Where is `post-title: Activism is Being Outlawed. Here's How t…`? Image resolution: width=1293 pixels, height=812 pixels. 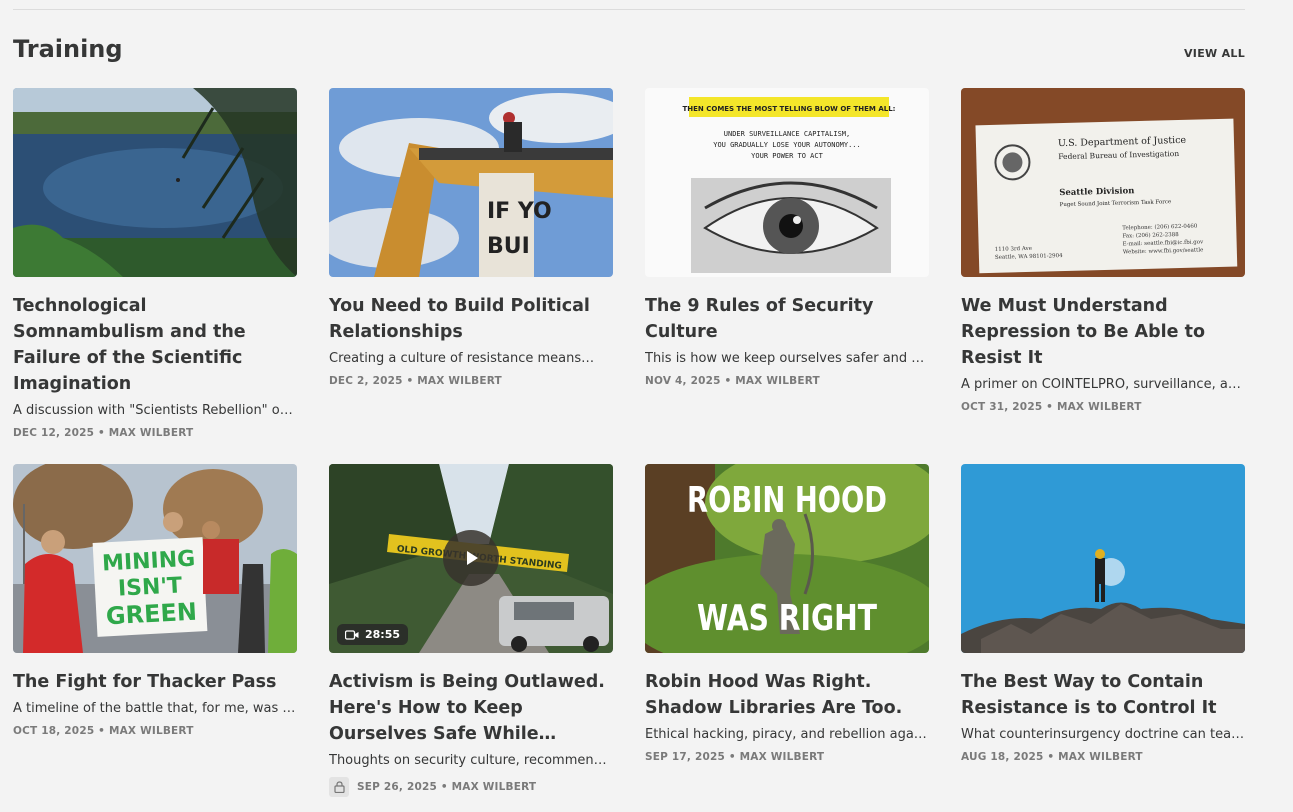
post-title: Activism is Being Outlawed. Here's How t… is located at coordinates (471, 708).